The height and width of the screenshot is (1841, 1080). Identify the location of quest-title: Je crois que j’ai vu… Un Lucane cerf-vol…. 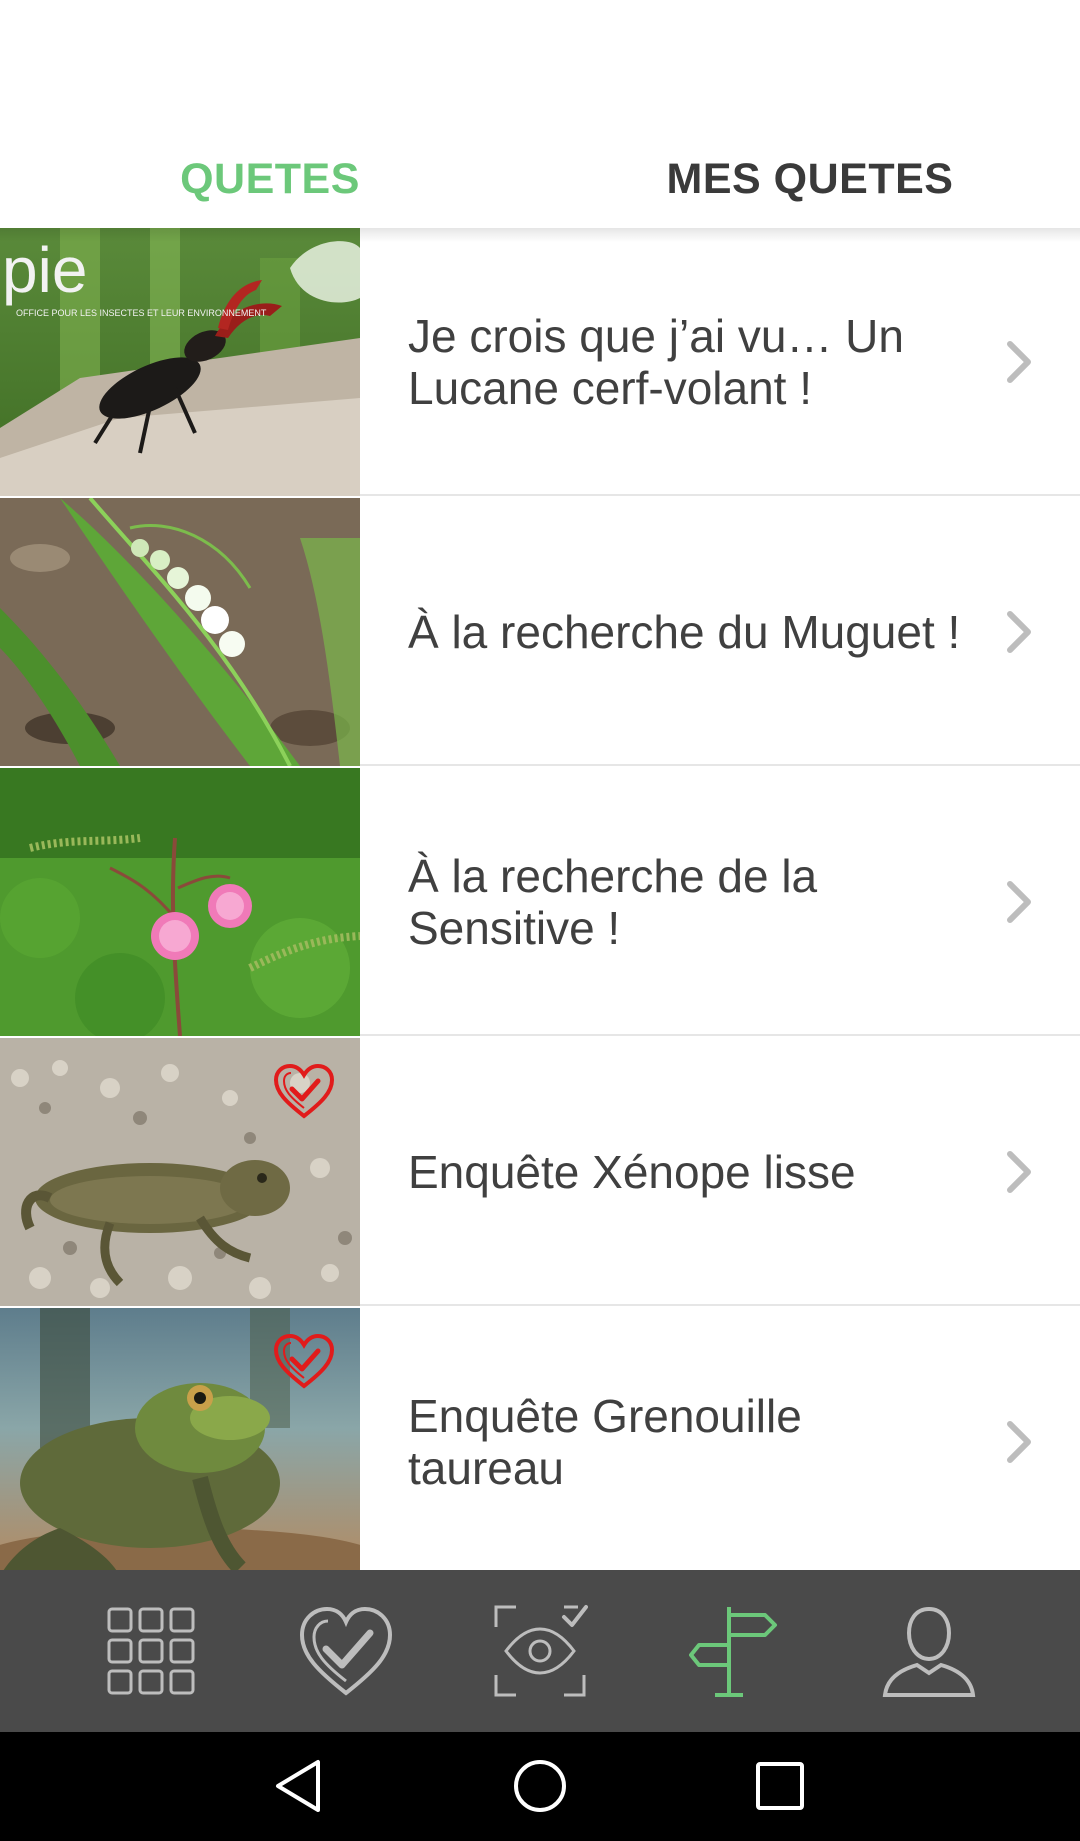
(656, 362).